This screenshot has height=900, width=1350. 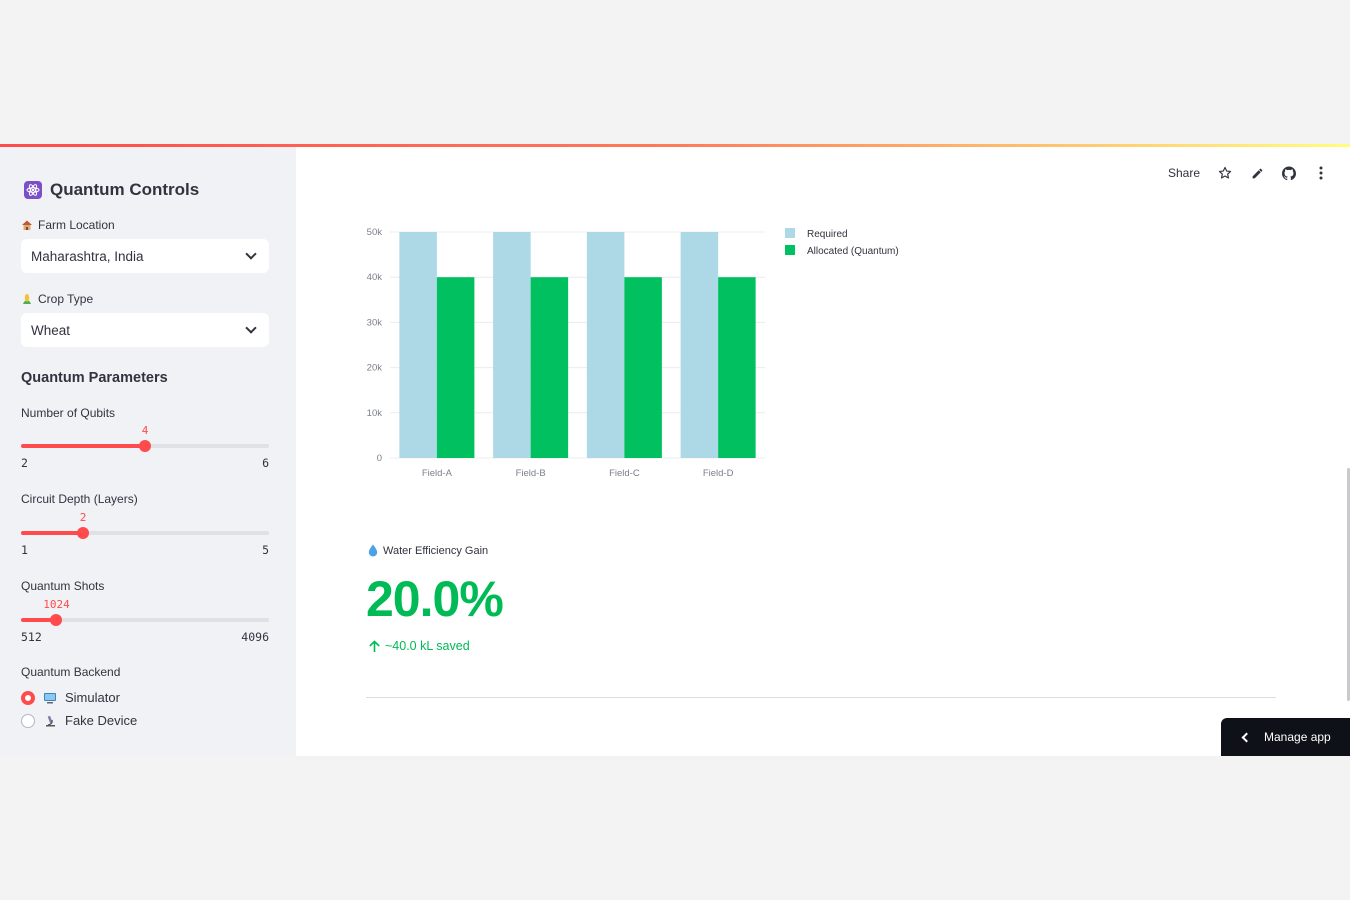 I want to click on farm-location-value: Maharashtra, India, so click(x=87, y=256).